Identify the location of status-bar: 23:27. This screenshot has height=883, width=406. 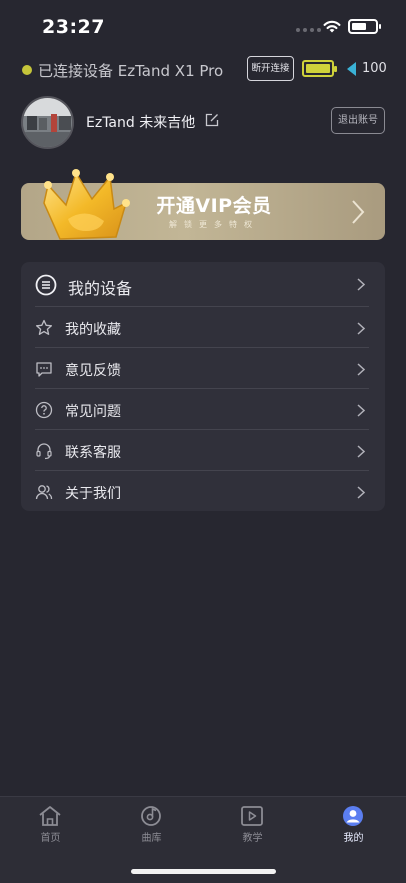
(203, 25).